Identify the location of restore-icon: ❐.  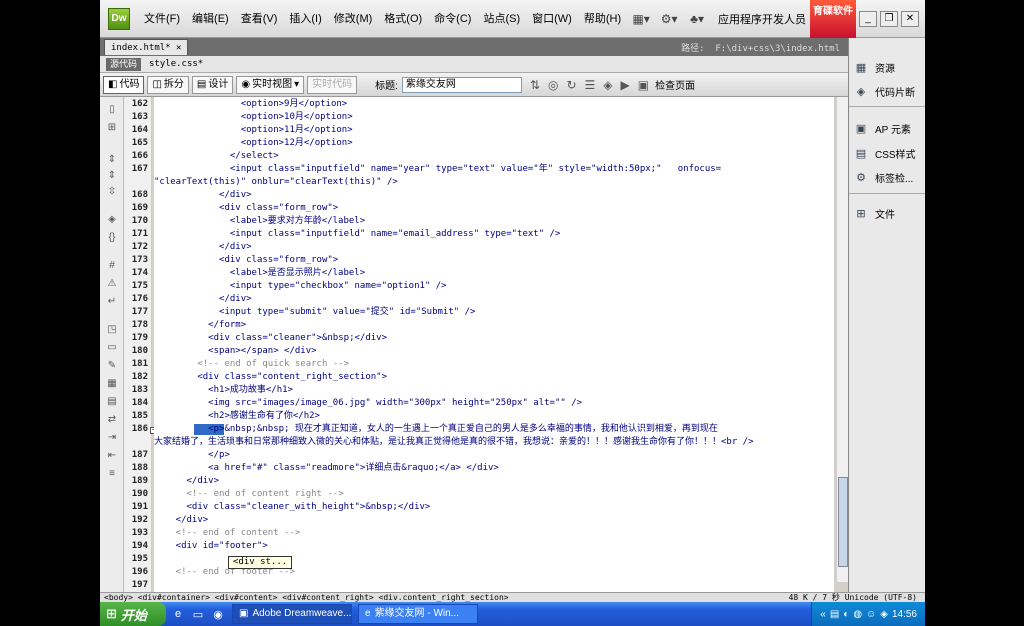
(889, 18).